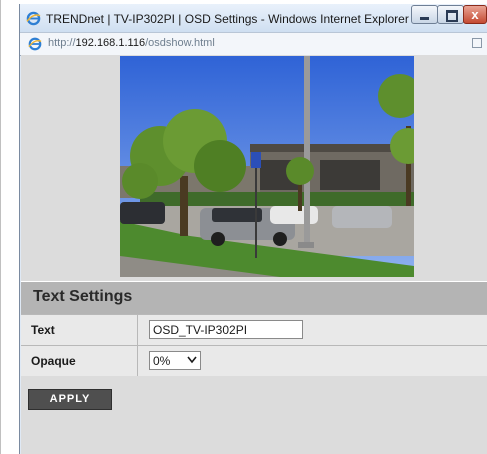 The width and height of the screenshot is (487, 454). Describe the element at coordinates (477, 43) in the screenshot. I see `compatibility-icon` at that location.